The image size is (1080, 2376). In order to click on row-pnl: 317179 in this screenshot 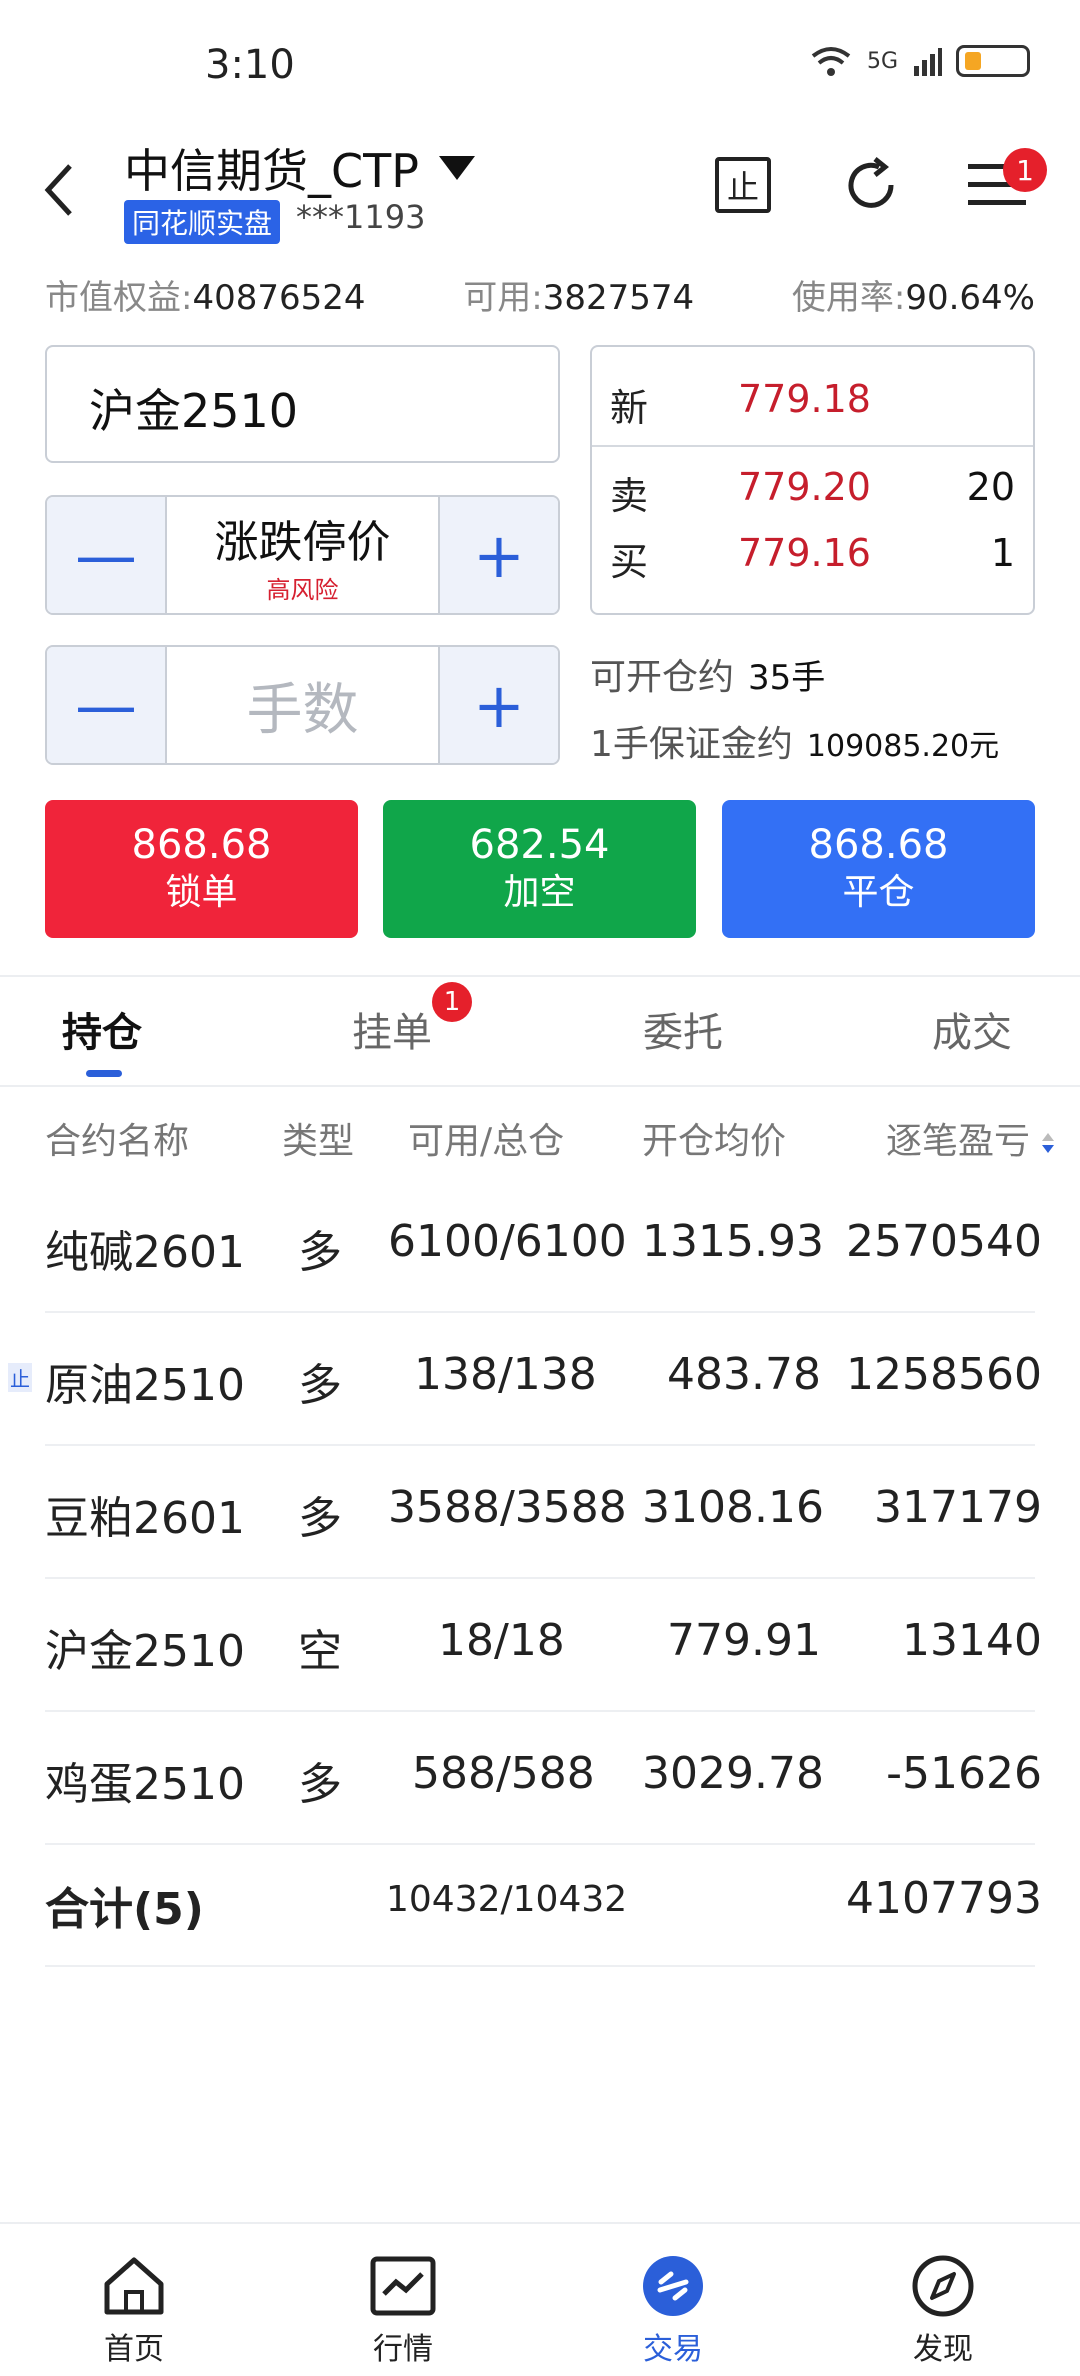, I will do `click(958, 1507)`.